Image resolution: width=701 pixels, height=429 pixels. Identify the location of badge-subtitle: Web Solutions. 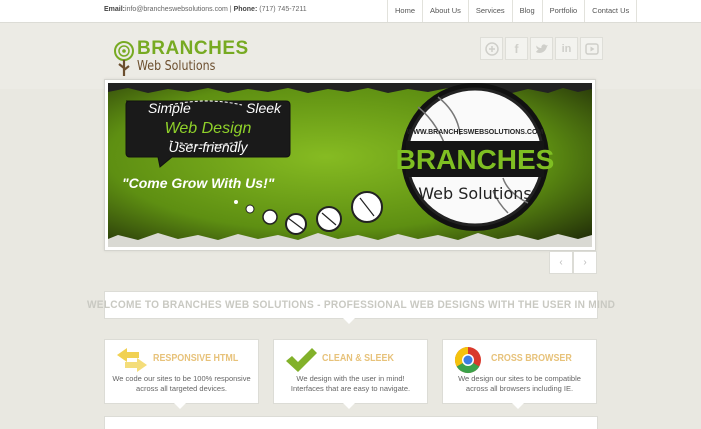
(474, 193).